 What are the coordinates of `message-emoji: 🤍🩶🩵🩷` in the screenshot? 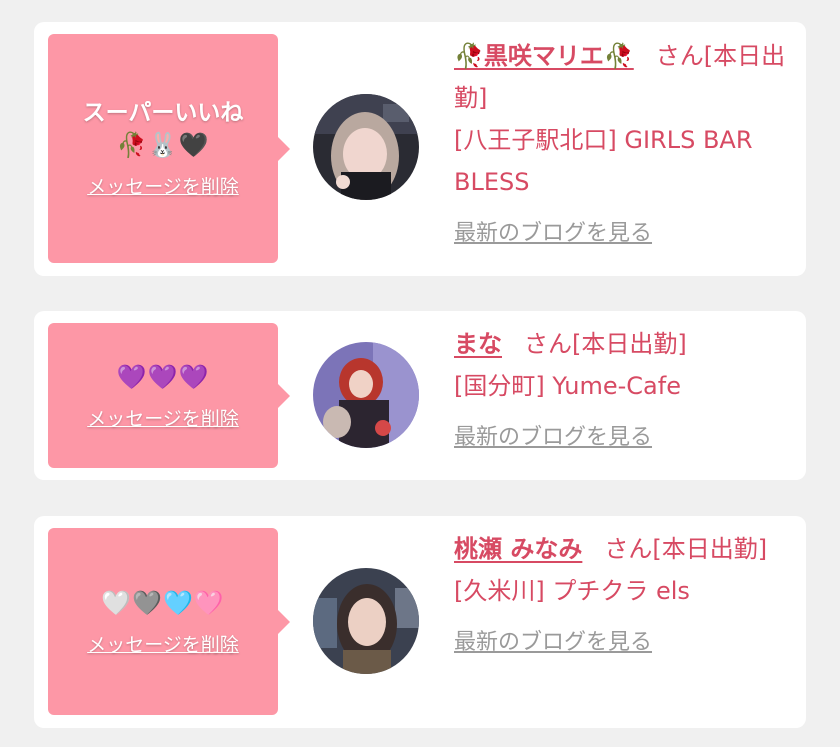 It's located at (163, 603).